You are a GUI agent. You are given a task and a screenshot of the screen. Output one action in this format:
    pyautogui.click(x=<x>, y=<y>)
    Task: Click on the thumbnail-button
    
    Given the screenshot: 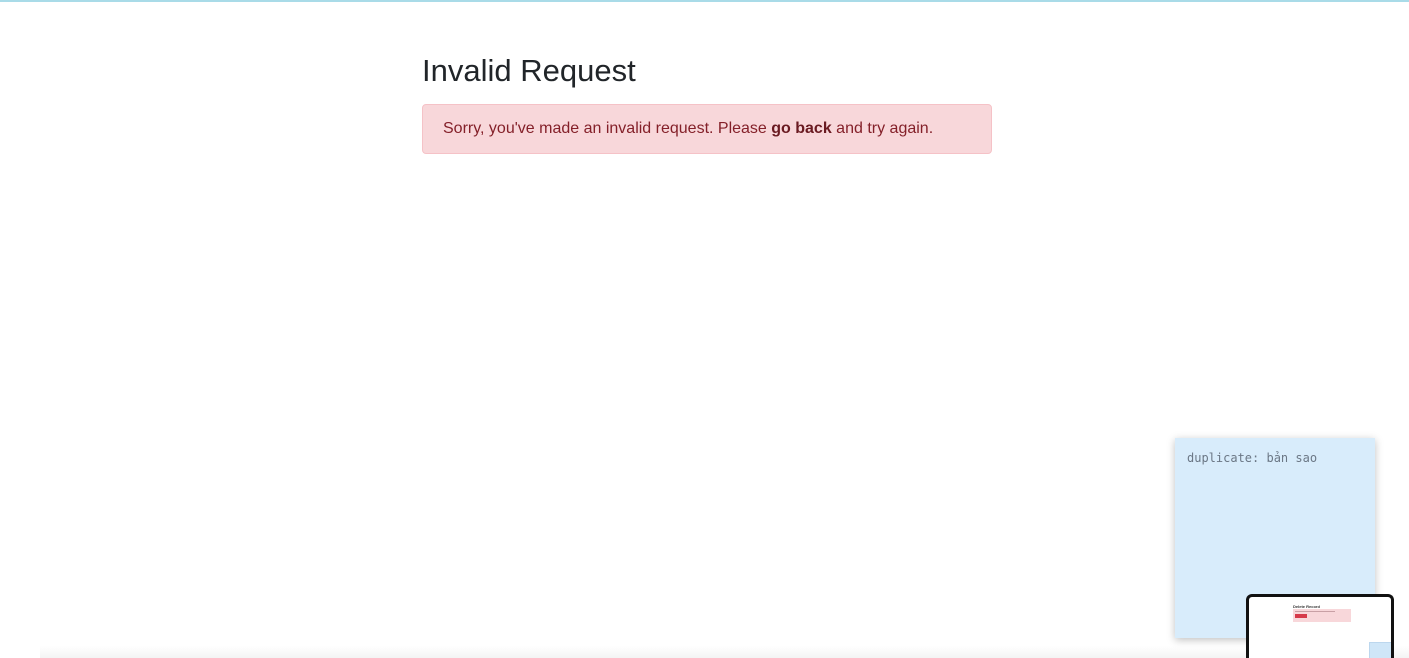 What is the action you would take?
    pyautogui.click(x=1301, y=616)
    